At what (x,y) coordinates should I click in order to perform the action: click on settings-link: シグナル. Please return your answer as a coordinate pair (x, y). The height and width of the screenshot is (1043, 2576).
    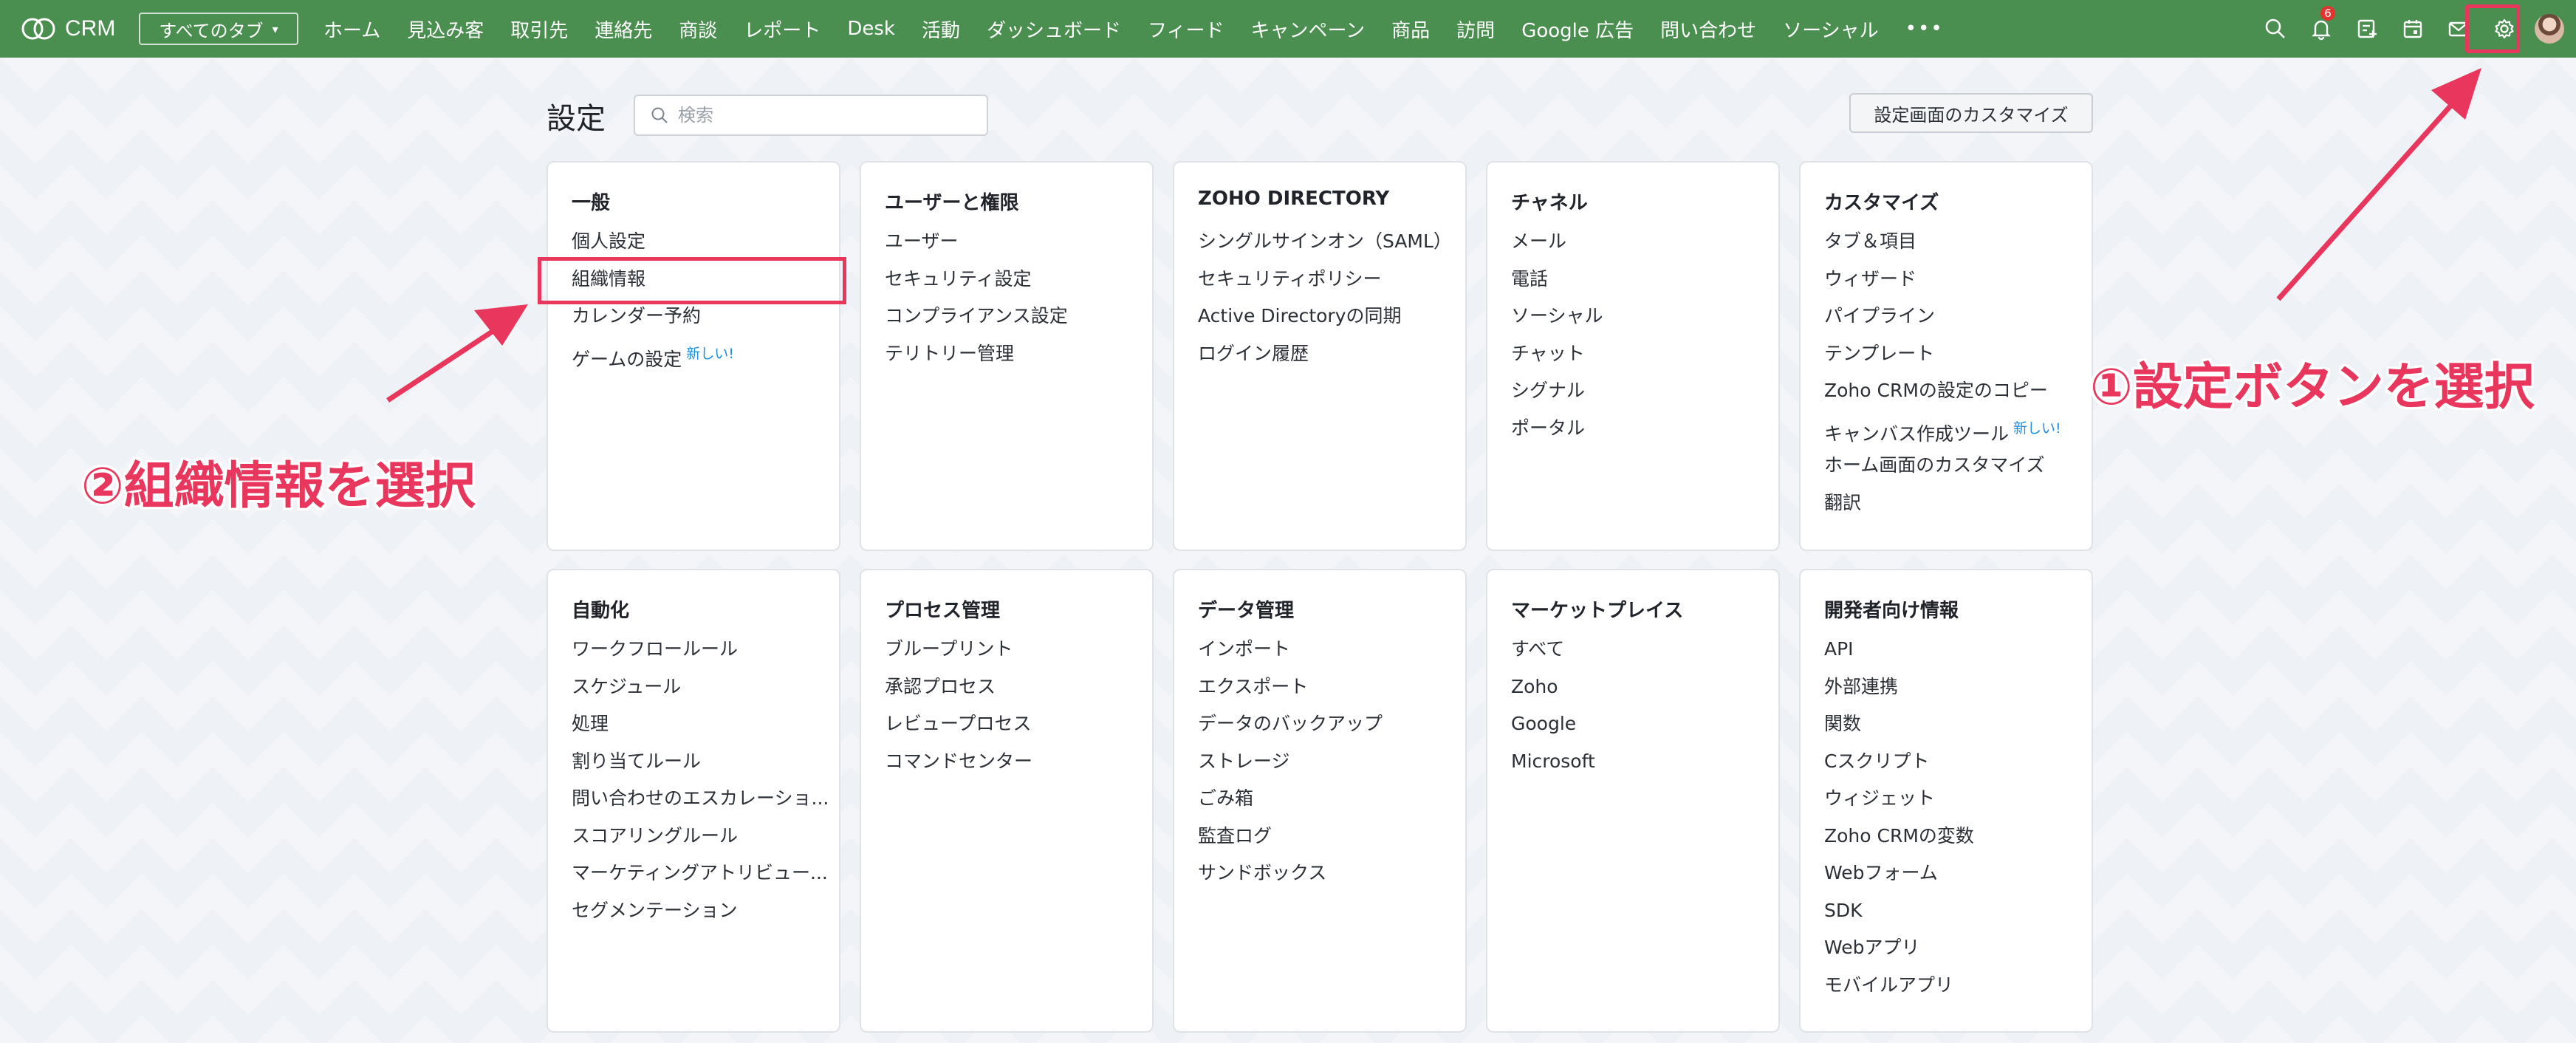
    Looking at the image, I should click on (1644, 397).